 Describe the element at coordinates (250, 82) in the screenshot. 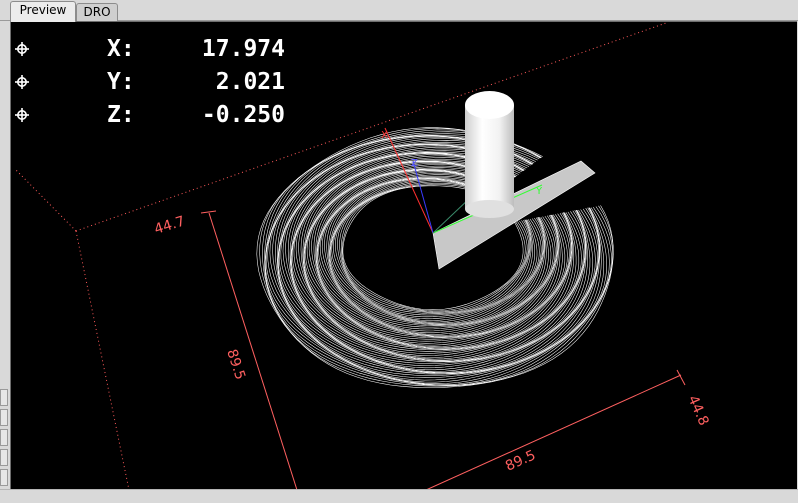

I see `dro-y-value: 2.021` at that location.